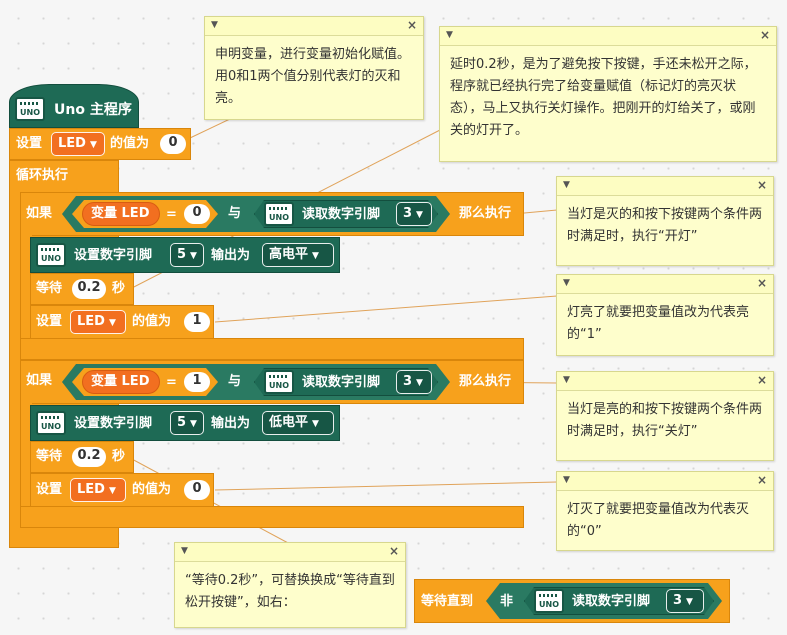 Image resolution: width=787 pixels, height=635 pixels. What do you see at coordinates (314, 77) in the screenshot?
I see `comment-text: 申明变量，进行变量初始化赋值。用0和1两个值分别代表灯的灭和亮。` at bounding box center [314, 77].